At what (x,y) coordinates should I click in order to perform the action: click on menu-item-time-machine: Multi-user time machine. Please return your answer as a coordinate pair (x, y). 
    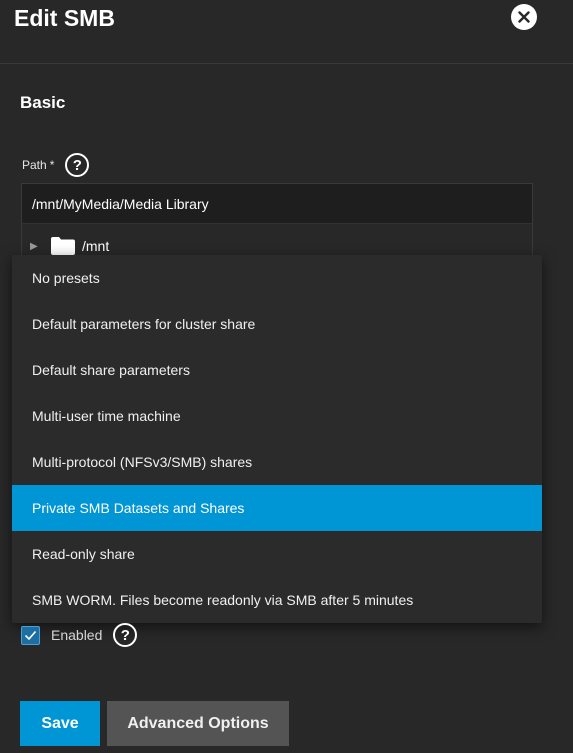
    Looking at the image, I should click on (277, 416).